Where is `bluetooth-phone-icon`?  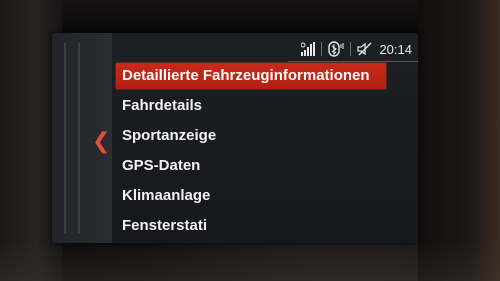 bluetooth-phone-icon is located at coordinates (336, 49).